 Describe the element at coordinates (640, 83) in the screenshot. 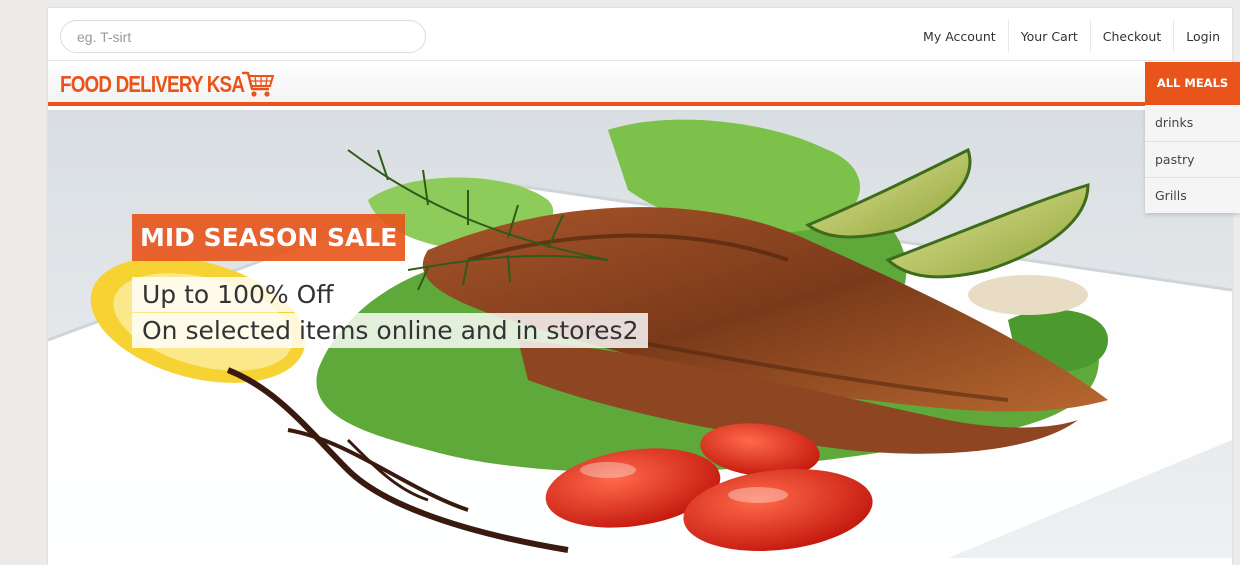

I see `brand-bar: FOOD DELIVERY KSA` at that location.